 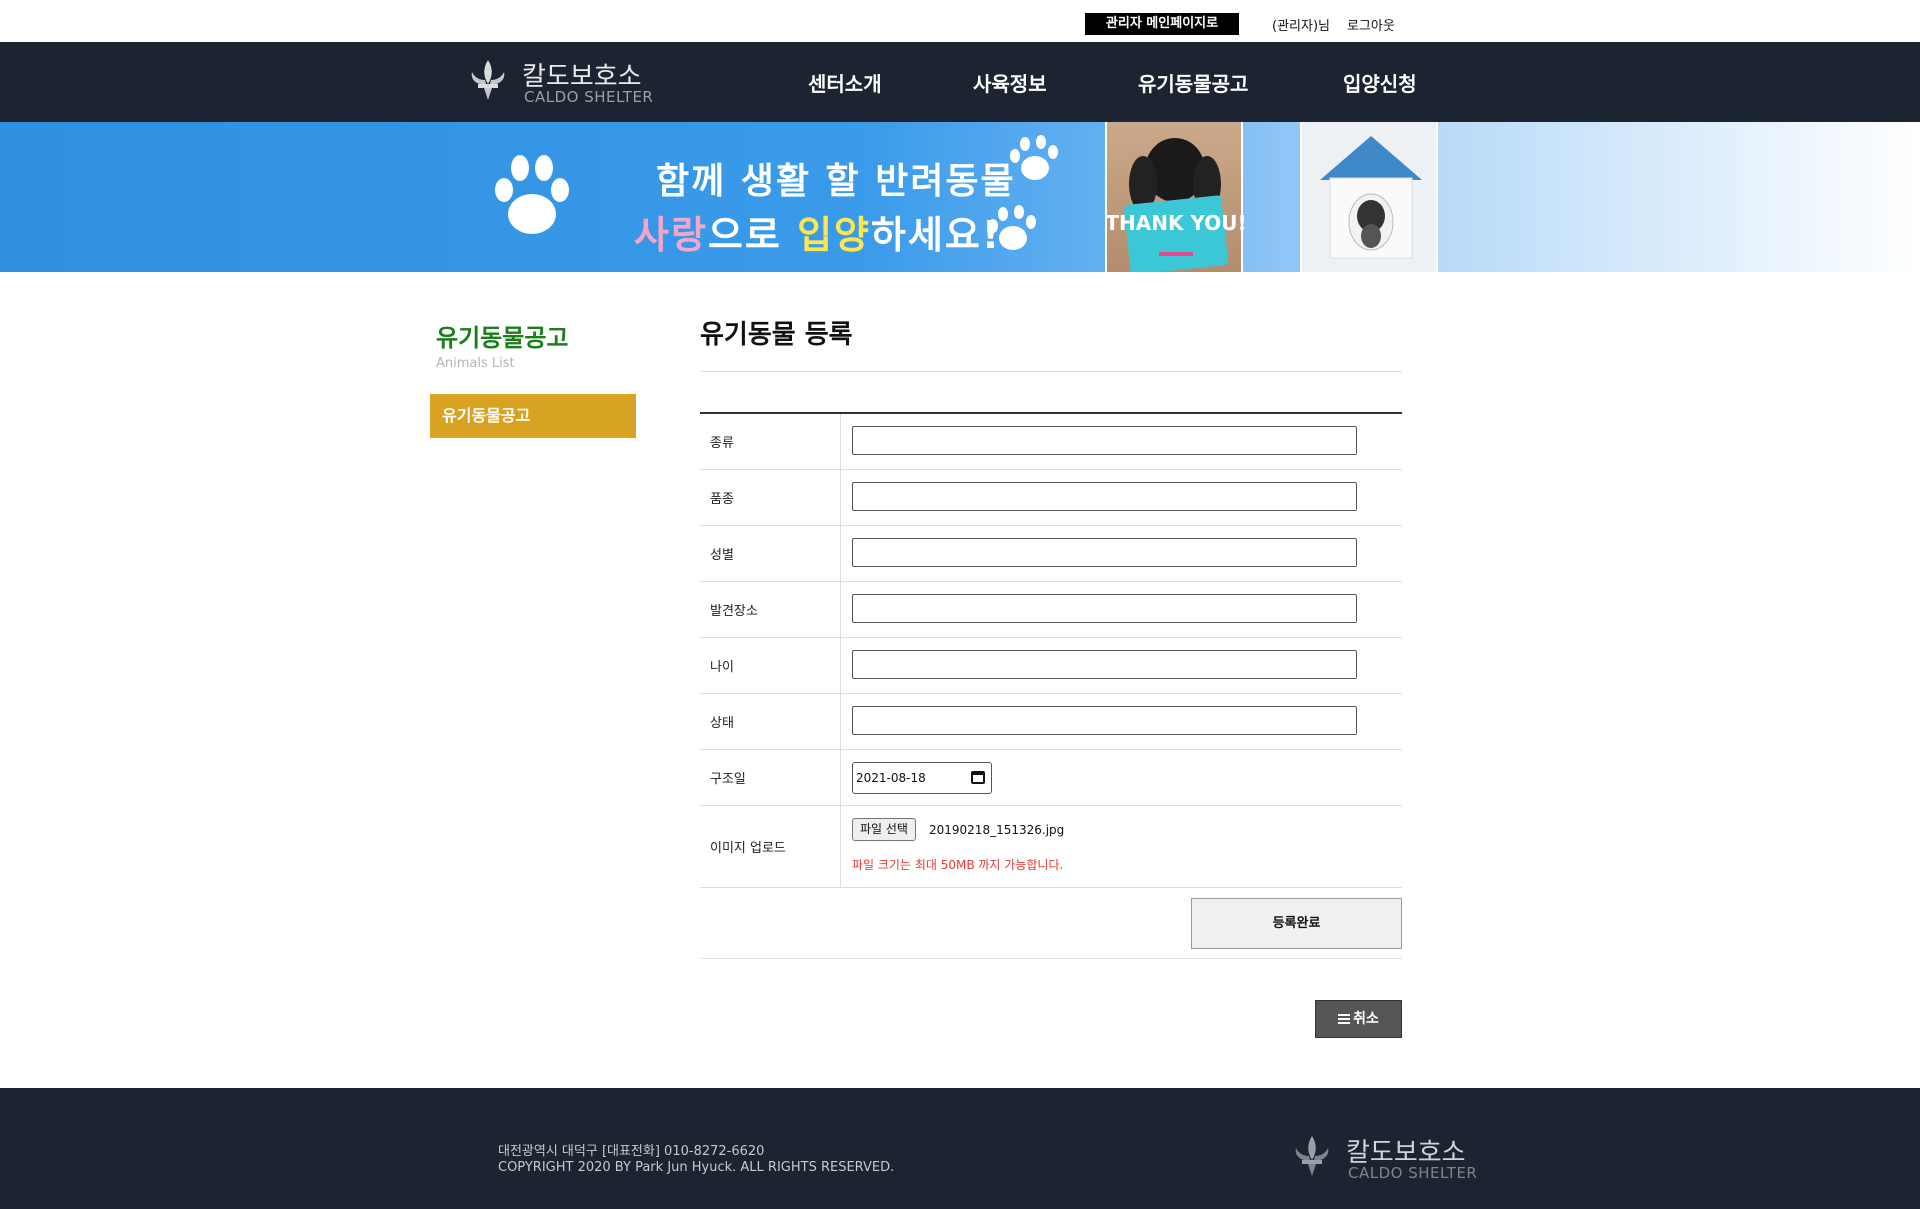 I want to click on title-divider, so click(x=1051, y=371).